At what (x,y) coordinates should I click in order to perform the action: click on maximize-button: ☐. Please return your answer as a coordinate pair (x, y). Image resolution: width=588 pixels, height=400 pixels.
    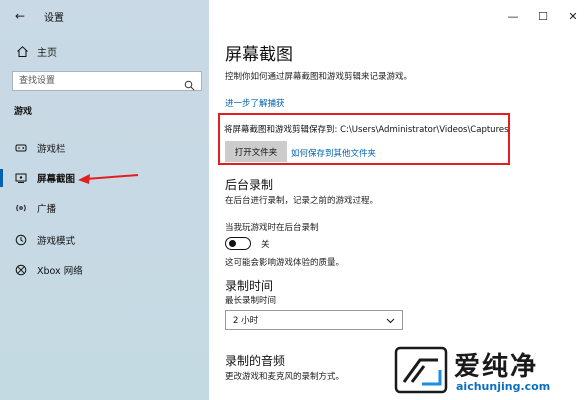
    Looking at the image, I should click on (543, 16).